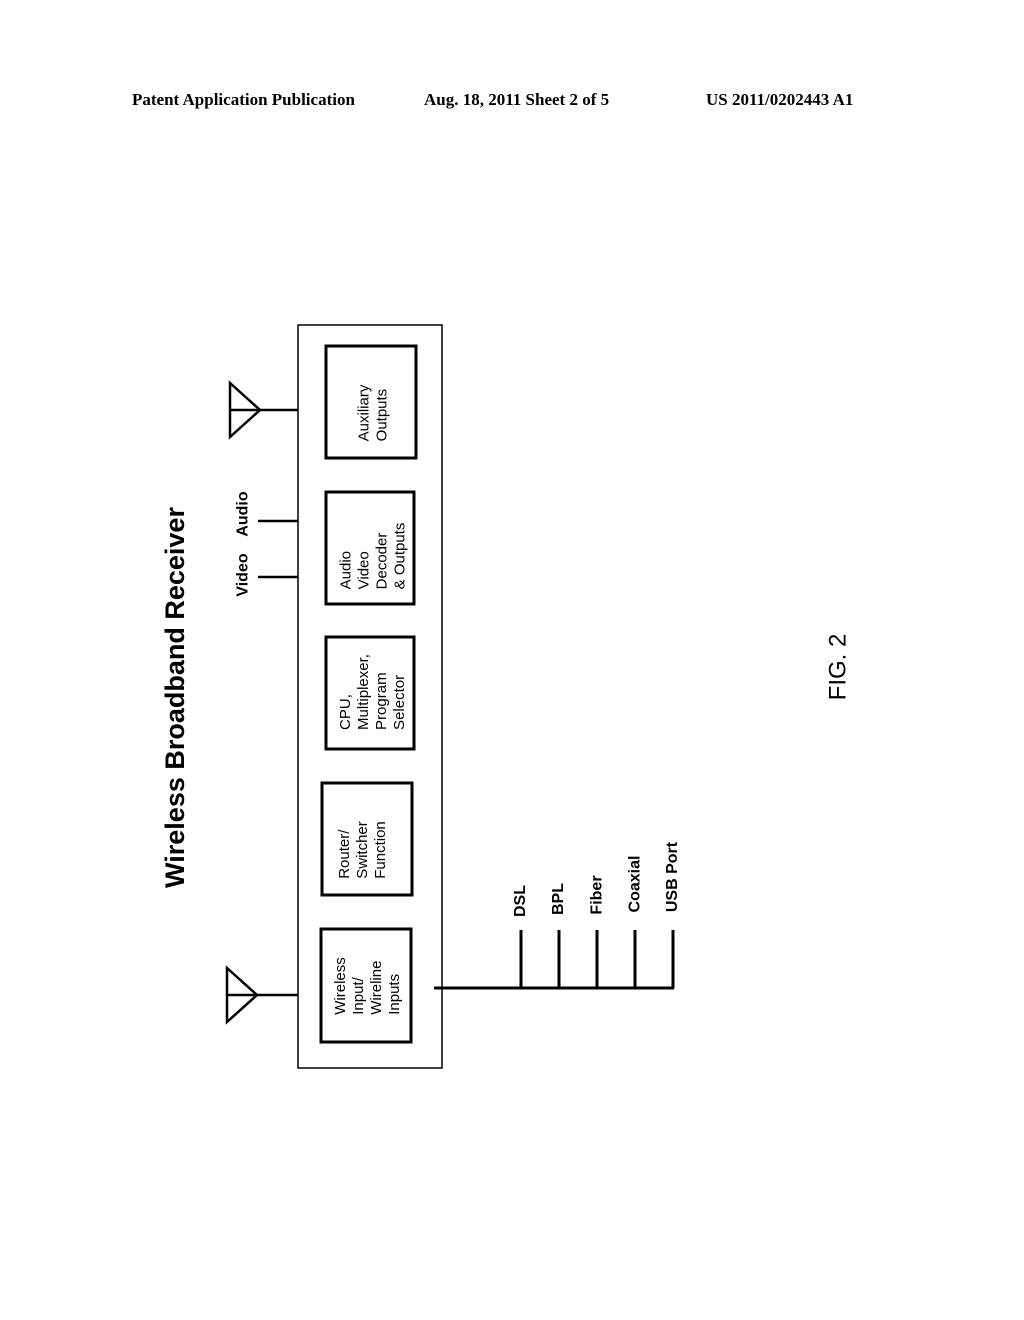  I want to click on audio-video-decoder-label: Audio Video Decoder & Outputs, so click(372, 556).